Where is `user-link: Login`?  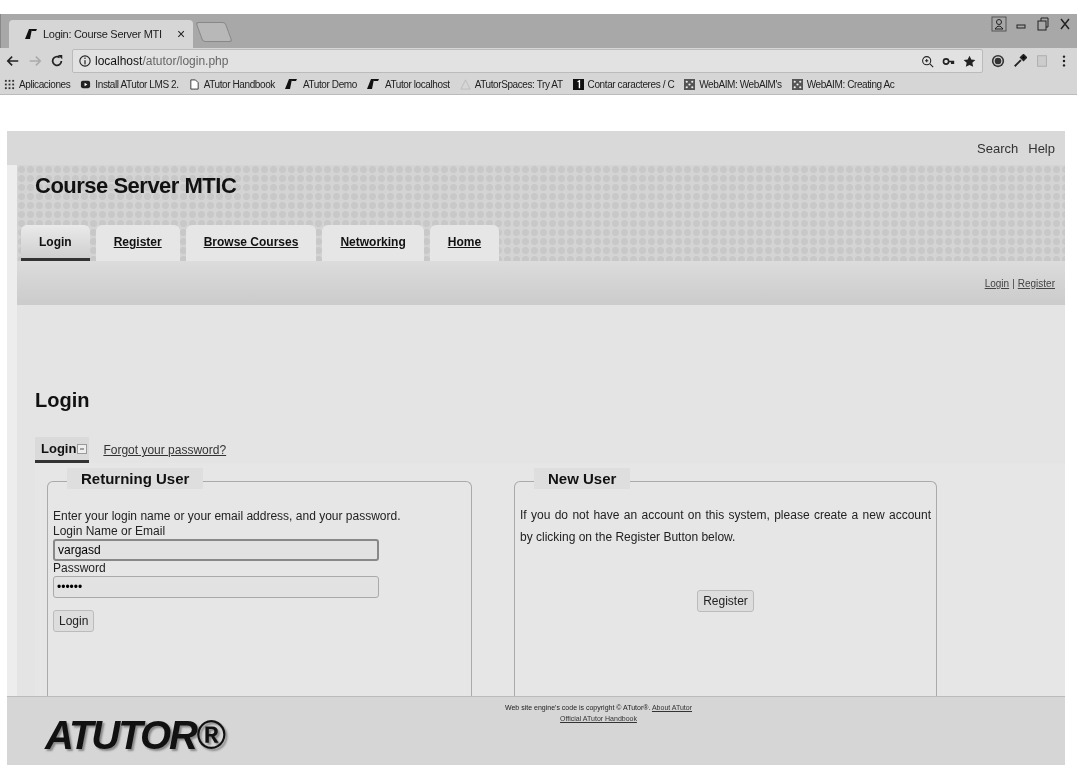 user-link: Login is located at coordinates (997, 283).